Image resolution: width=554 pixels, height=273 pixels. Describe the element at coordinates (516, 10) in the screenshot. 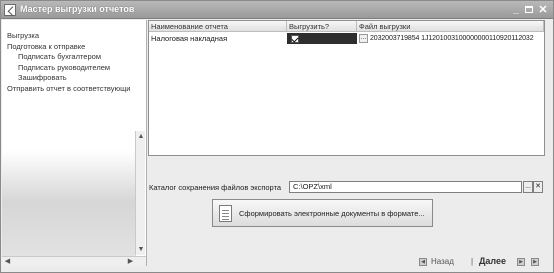

I see `minimize-button: _` at that location.